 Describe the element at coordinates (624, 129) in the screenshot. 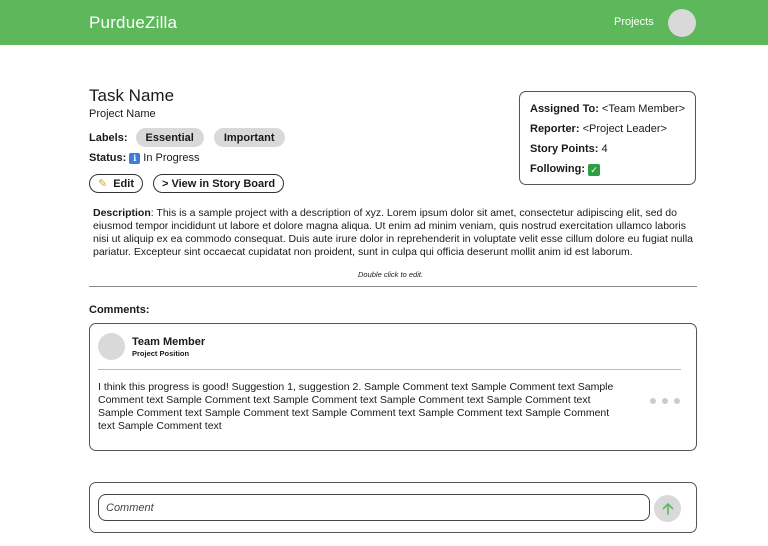

I see `reporter-value: <Project Leader>` at that location.